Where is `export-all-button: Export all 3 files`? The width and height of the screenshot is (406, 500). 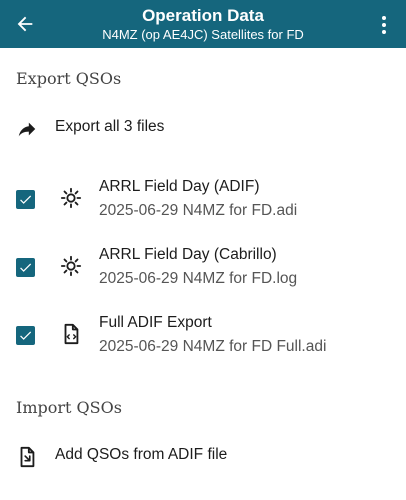 export-all-button: Export all 3 files is located at coordinates (203, 128).